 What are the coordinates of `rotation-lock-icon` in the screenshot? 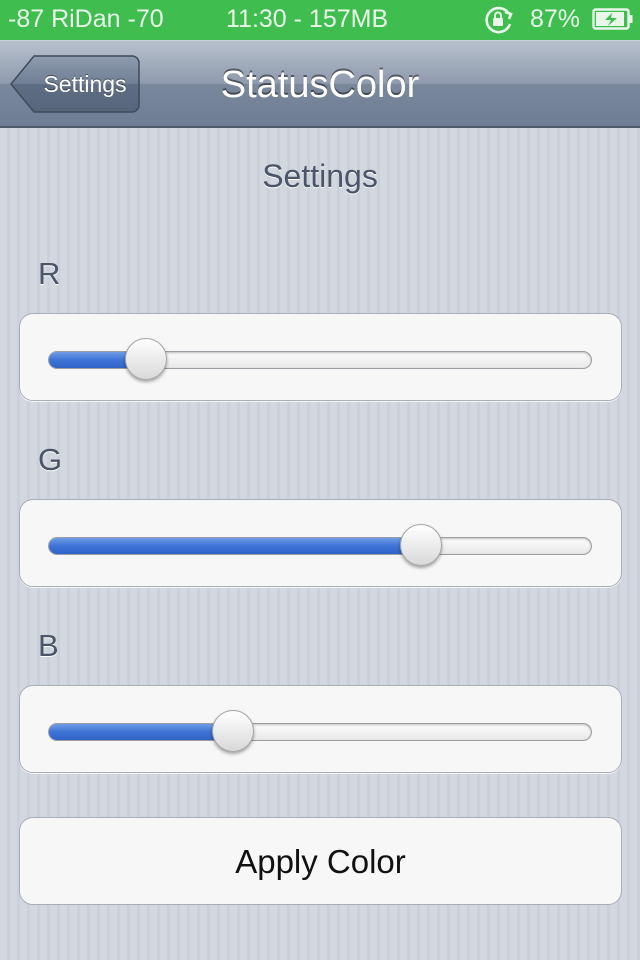 It's located at (499, 20).